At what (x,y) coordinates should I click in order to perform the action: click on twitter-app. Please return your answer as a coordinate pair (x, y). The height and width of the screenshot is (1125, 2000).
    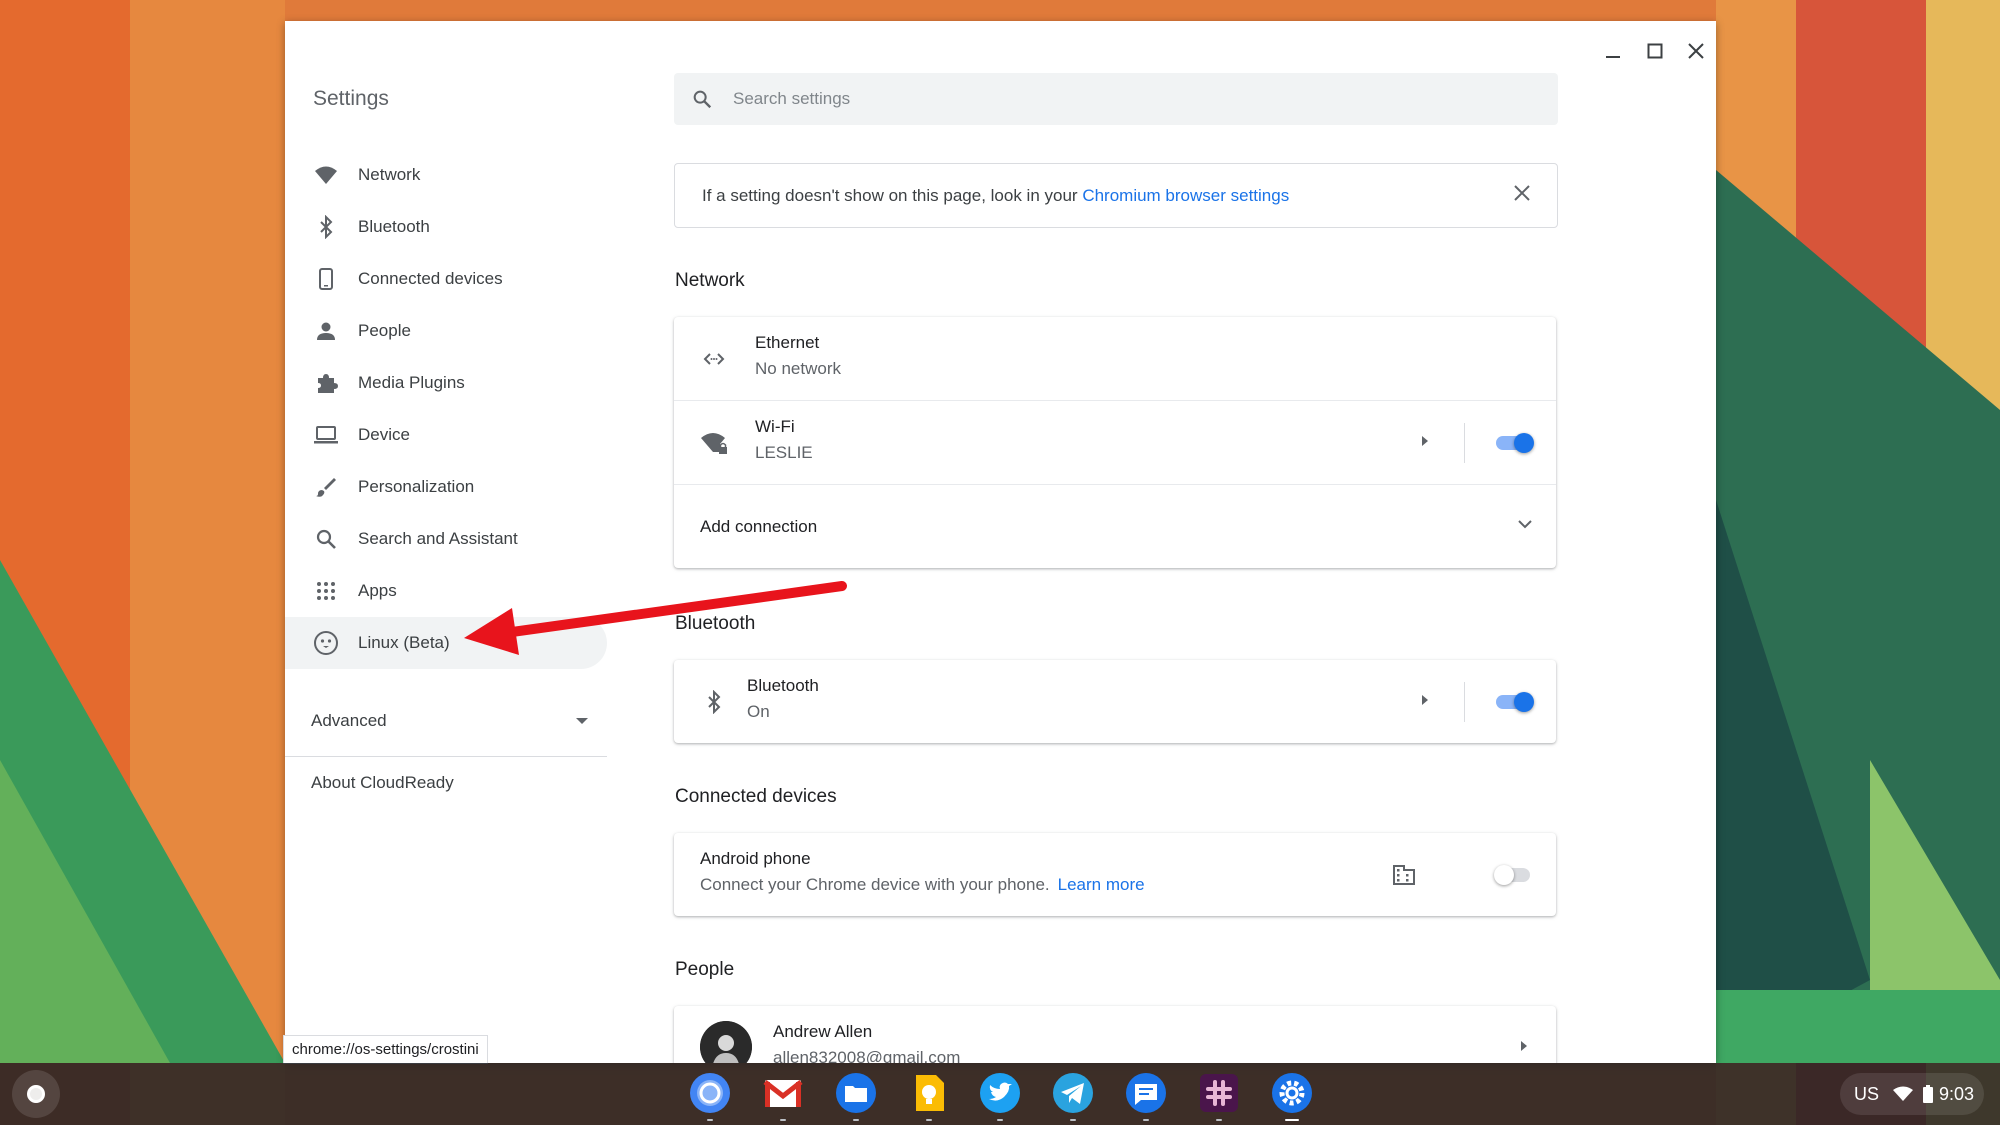
    Looking at the image, I should click on (1000, 1096).